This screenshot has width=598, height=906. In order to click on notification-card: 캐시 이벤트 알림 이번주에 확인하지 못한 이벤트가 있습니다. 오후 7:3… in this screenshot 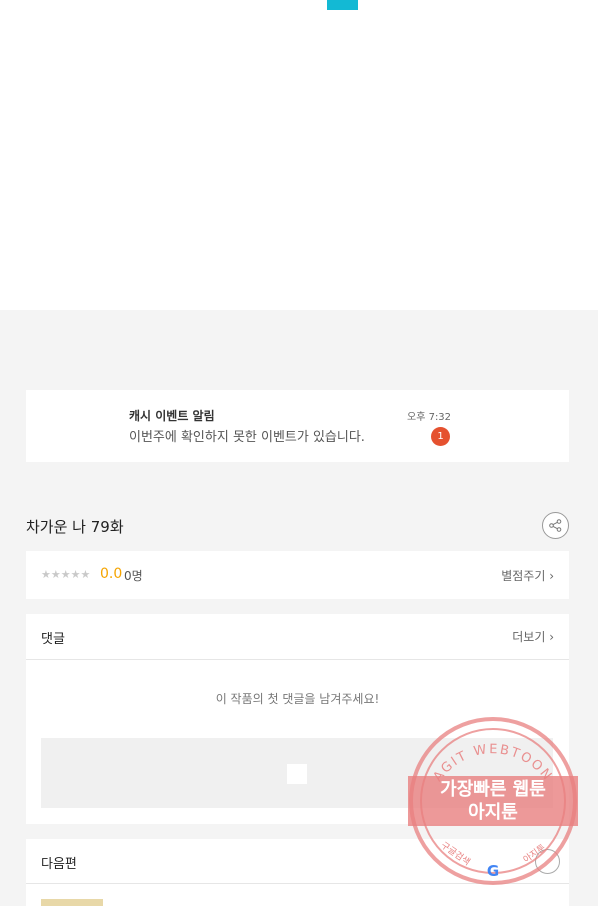, I will do `click(297, 426)`.